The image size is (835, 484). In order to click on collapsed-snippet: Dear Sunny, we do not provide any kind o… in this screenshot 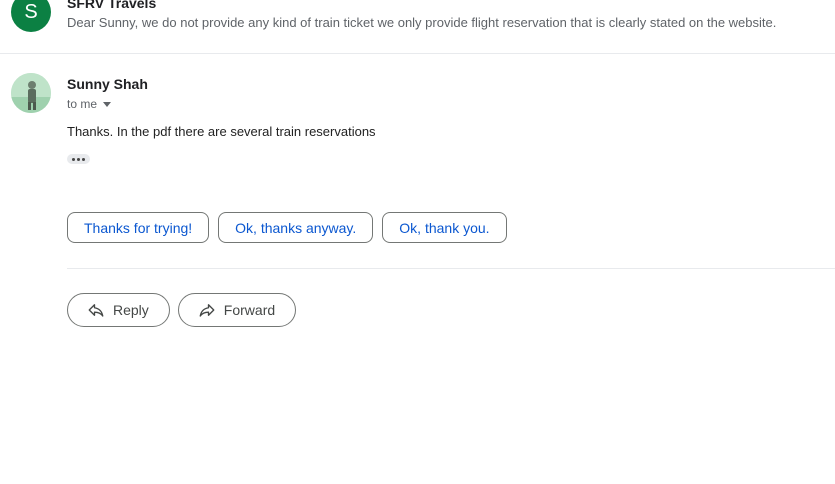, I will do `click(422, 22)`.